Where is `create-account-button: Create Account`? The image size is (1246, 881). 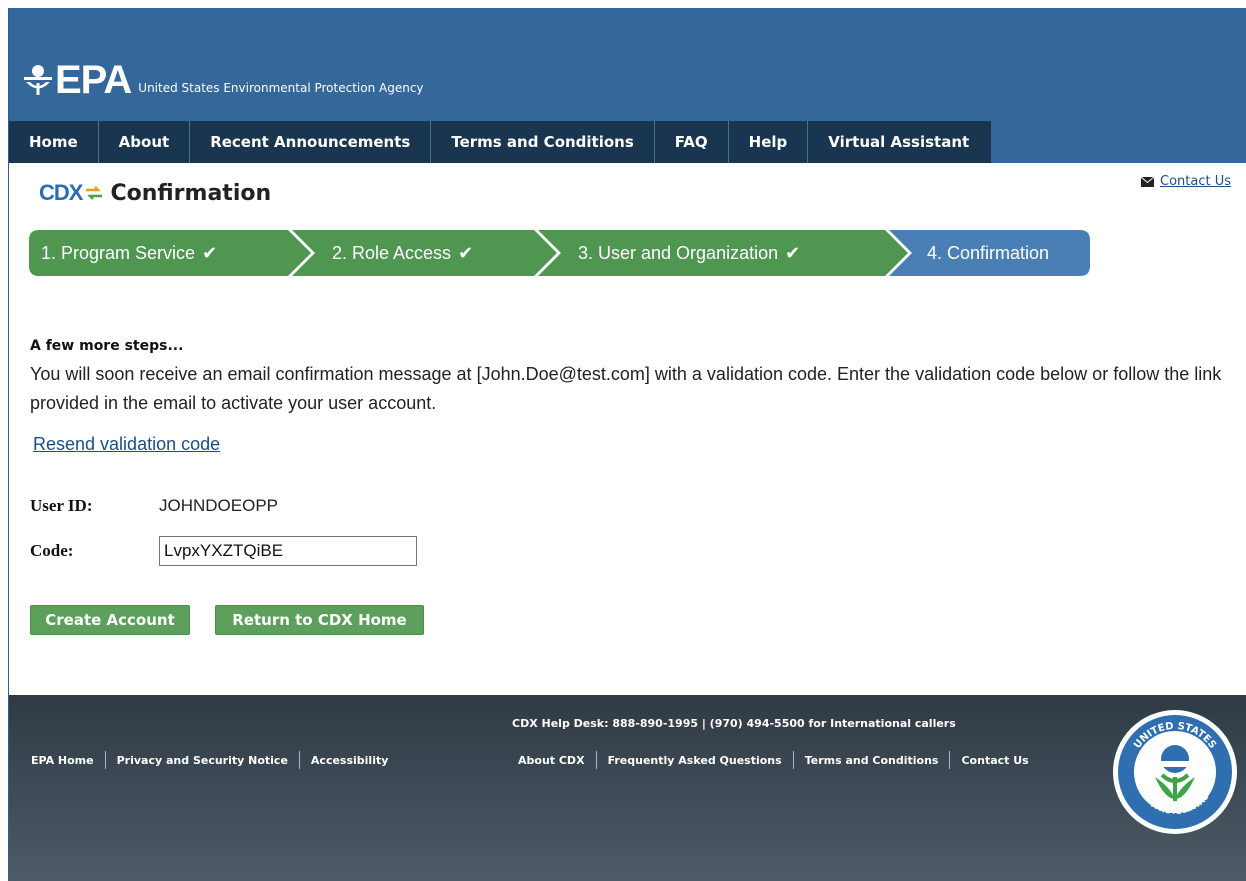
create-account-button: Create Account is located at coordinates (110, 620).